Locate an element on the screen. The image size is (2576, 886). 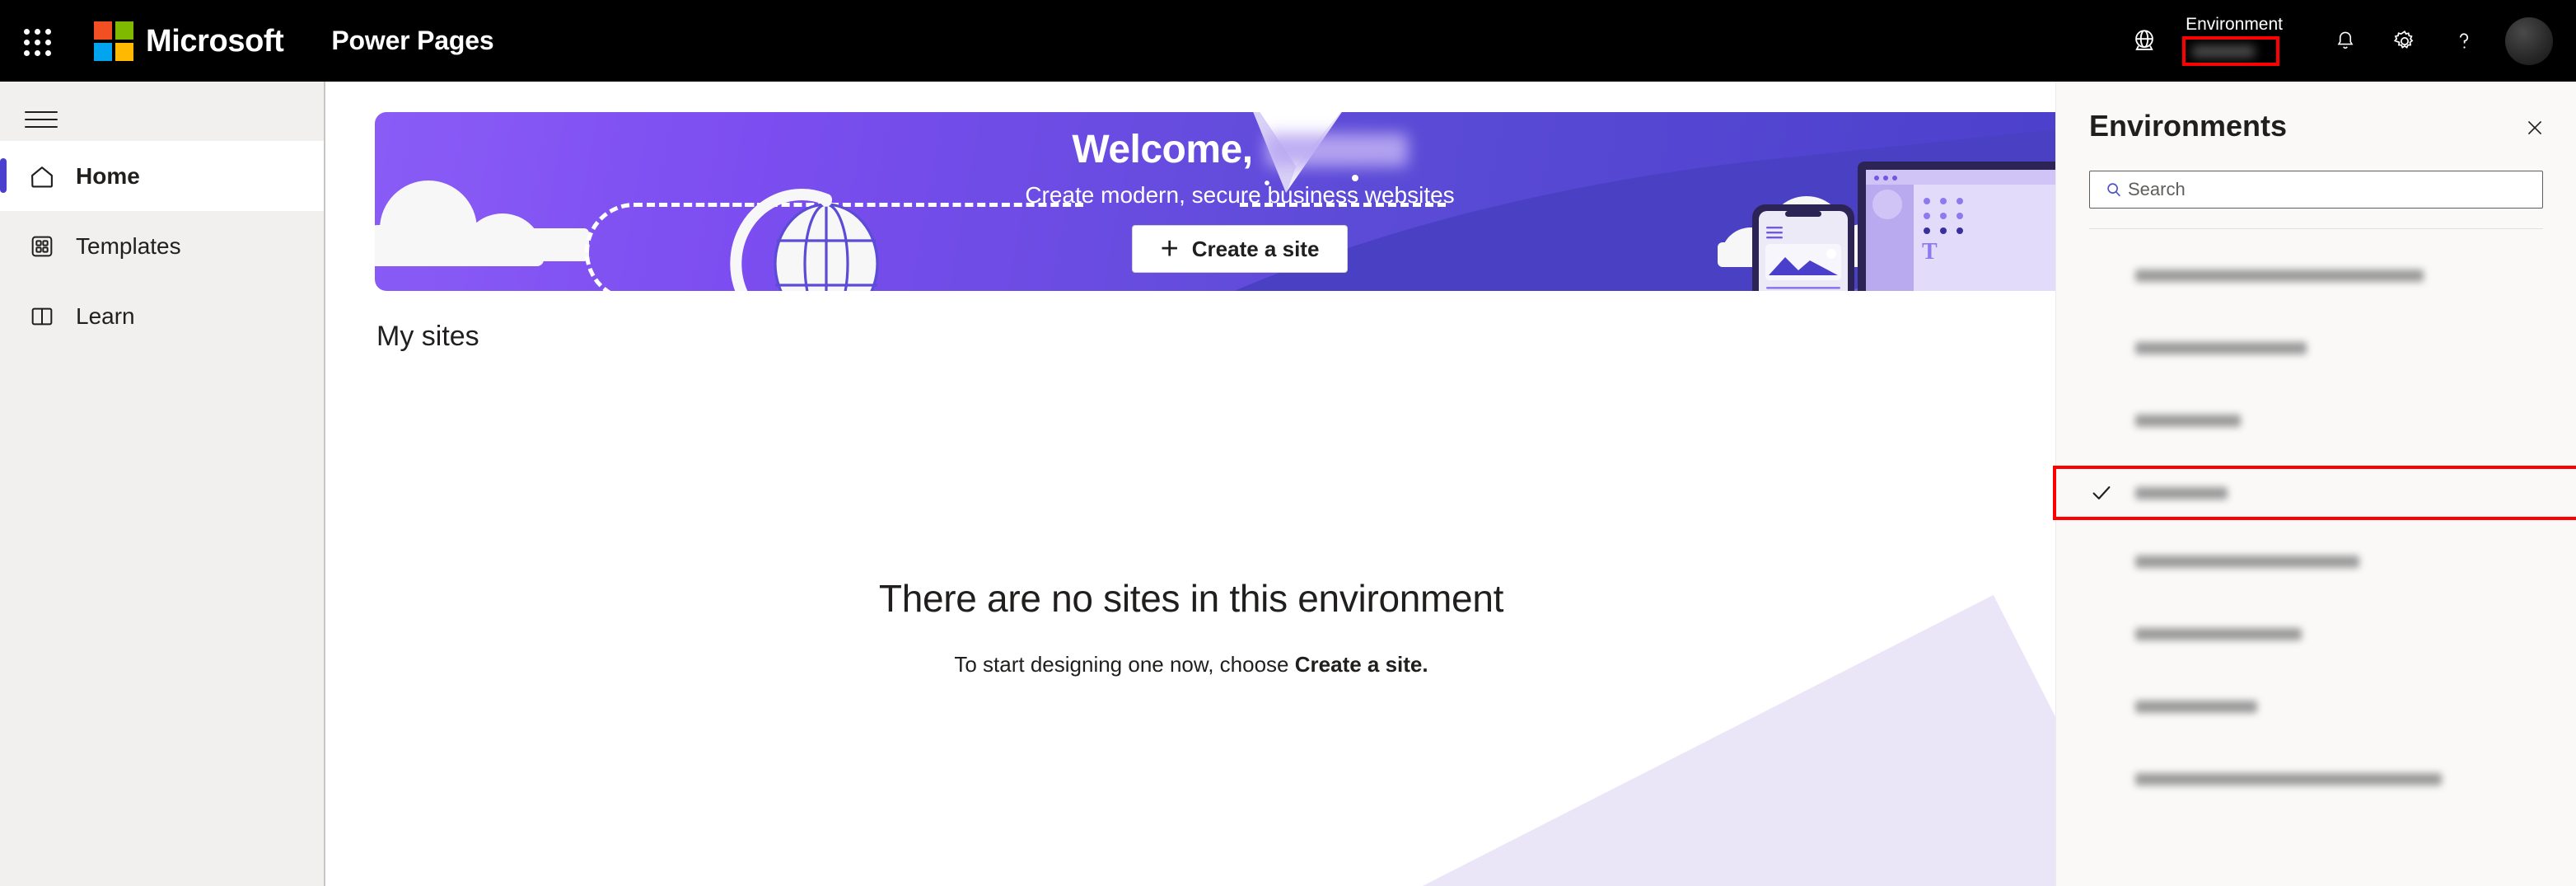
my-sites-heading: My sites is located at coordinates (427, 336).